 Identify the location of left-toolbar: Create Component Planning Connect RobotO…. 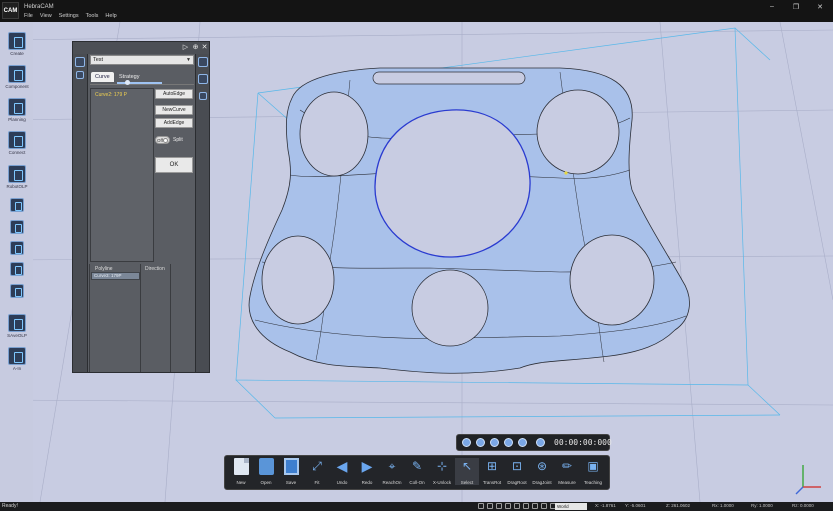
(16, 262).